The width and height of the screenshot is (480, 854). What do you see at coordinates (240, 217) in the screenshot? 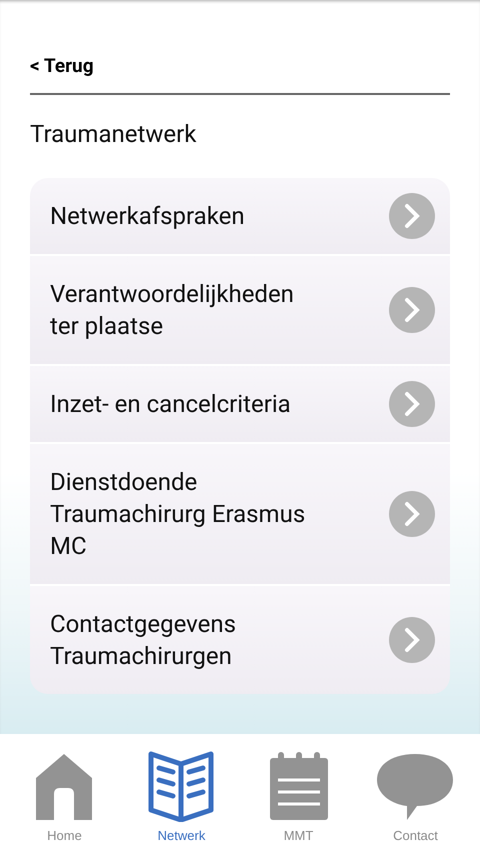
I see `menu-item: Netwerkafspraken` at bounding box center [240, 217].